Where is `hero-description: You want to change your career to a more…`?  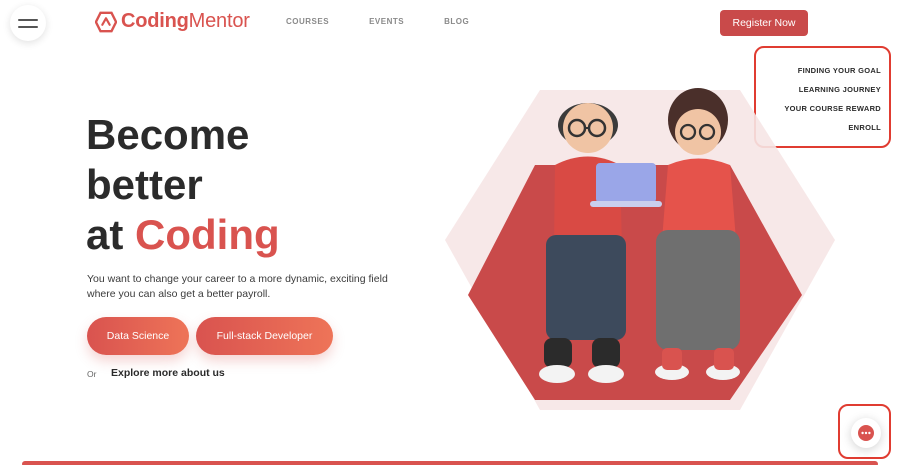 hero-description: You want to change your career to a more… is located at coordinates (237, 286).